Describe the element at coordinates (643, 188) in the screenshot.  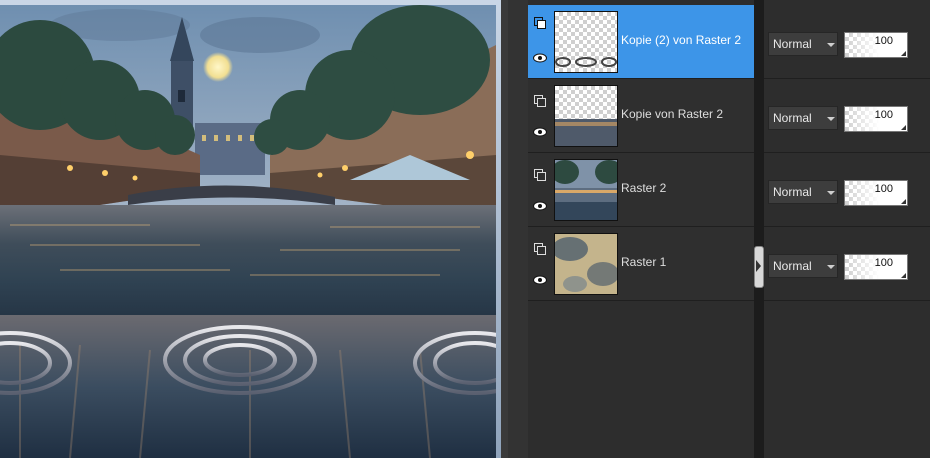
I see `layer-name: Raster 2` at that location.